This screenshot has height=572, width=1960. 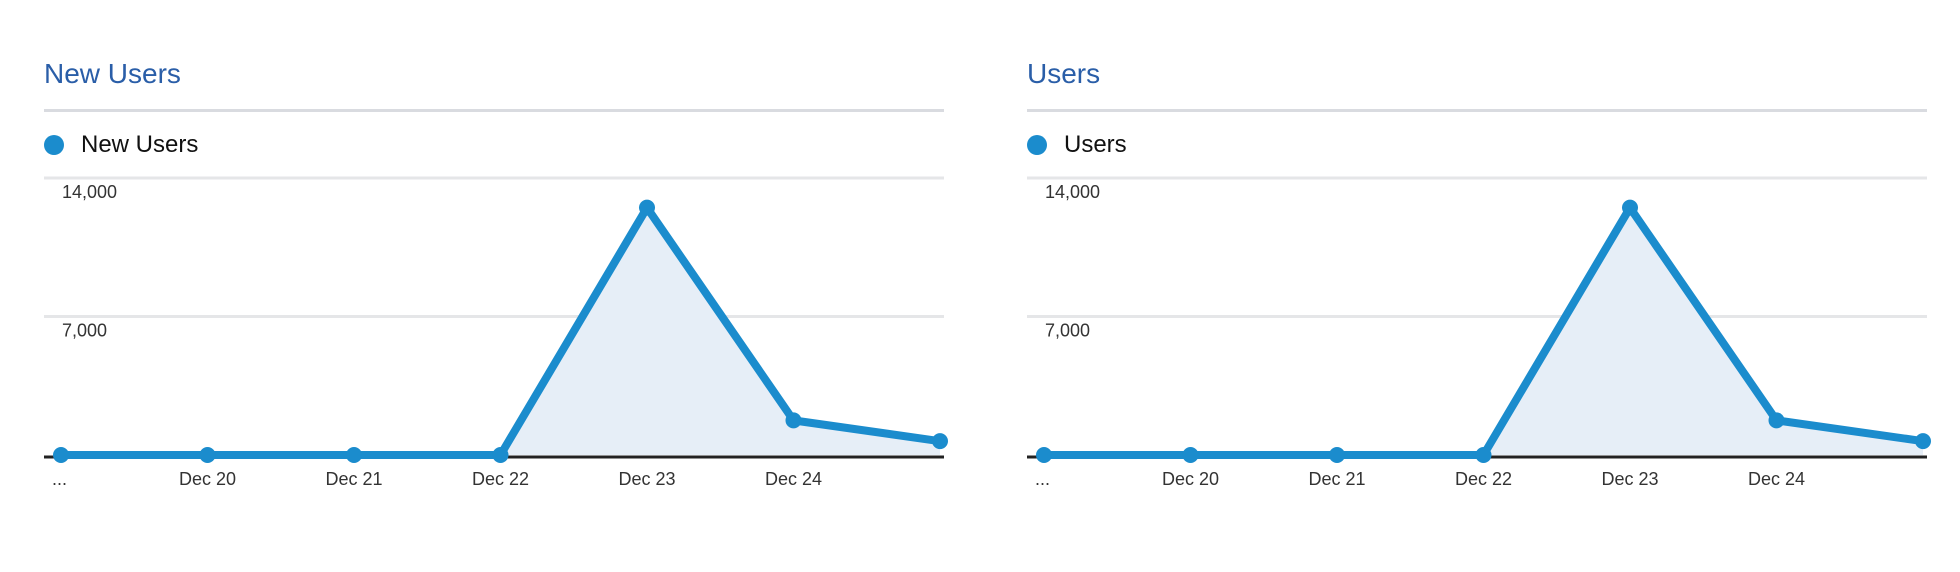 What do you see at coordinates (140, 144) in the screenshot?
I see `legend-label: New Users` at bounding box center [140, 144].